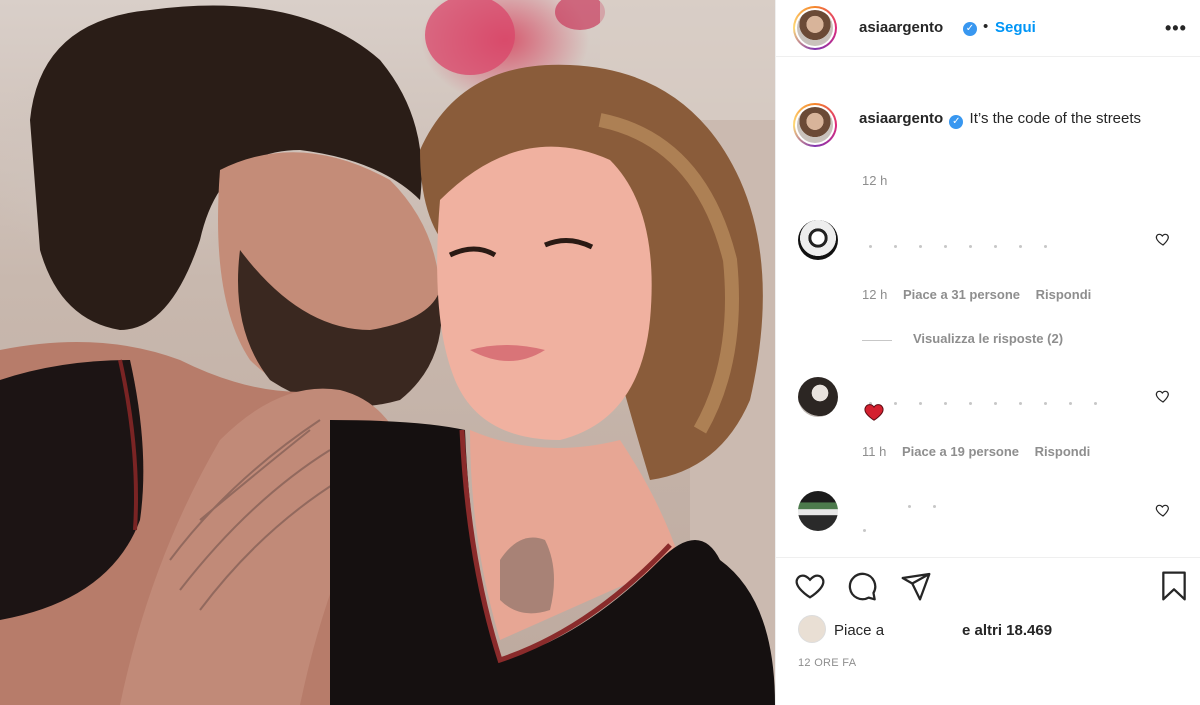 The height and width of the screenshot is (705, 1200). Describe the element at coordinates (916, 586) in the screenshot. I see `share-icon` at that location.